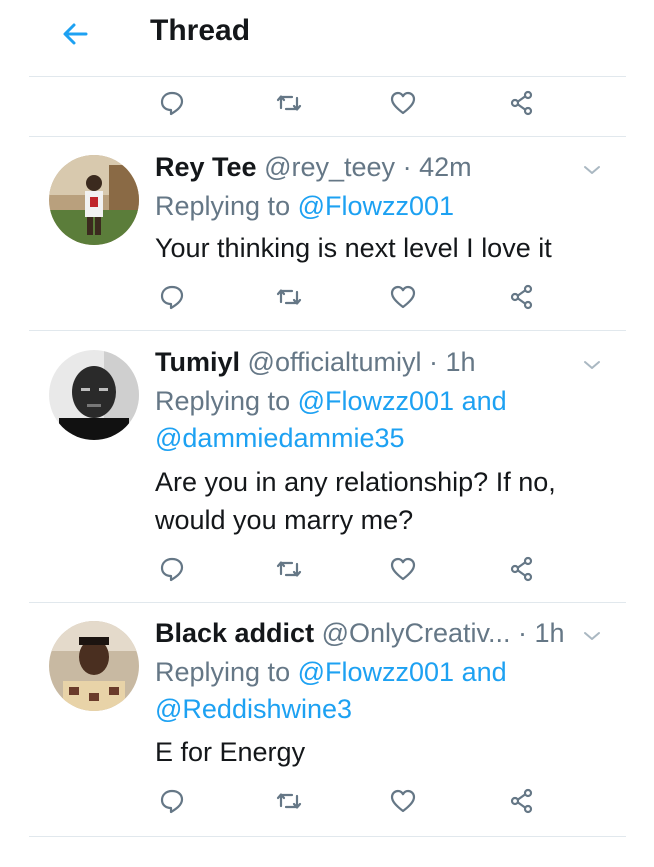  What do you see at coordinates (335, 362) in the screenshot?
I see `username: @officialtumiyl` at bounding box center [335, 362].